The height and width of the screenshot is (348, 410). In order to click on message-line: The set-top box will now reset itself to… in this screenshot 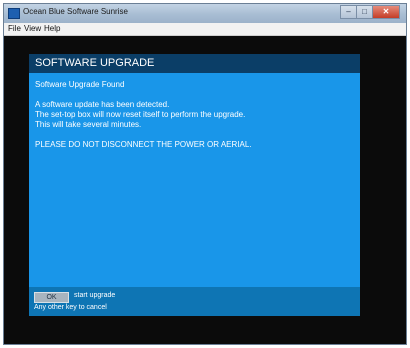, I will do `click(140, 114)`.